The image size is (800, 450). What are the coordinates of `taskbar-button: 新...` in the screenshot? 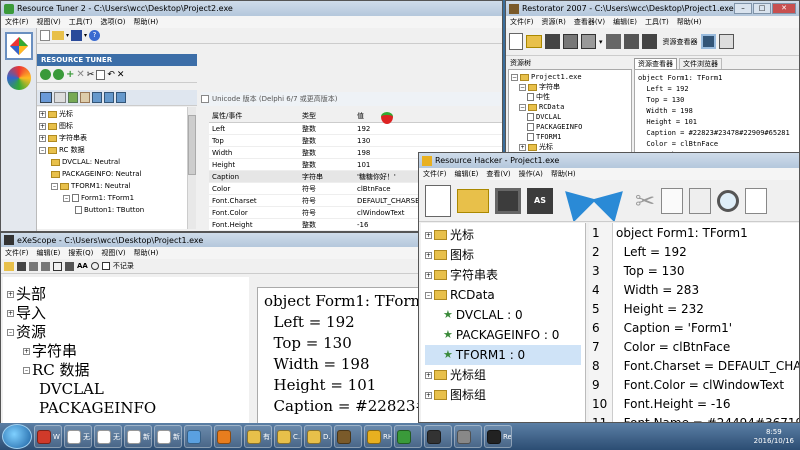 It's located at (138, 436).